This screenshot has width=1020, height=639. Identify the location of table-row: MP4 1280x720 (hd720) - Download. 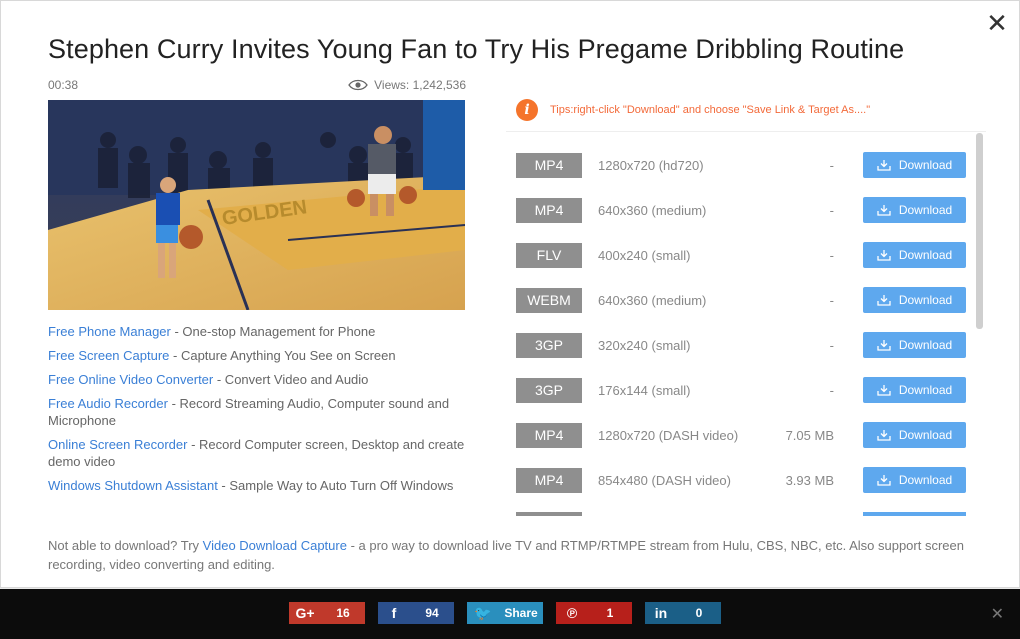
(746, 155).